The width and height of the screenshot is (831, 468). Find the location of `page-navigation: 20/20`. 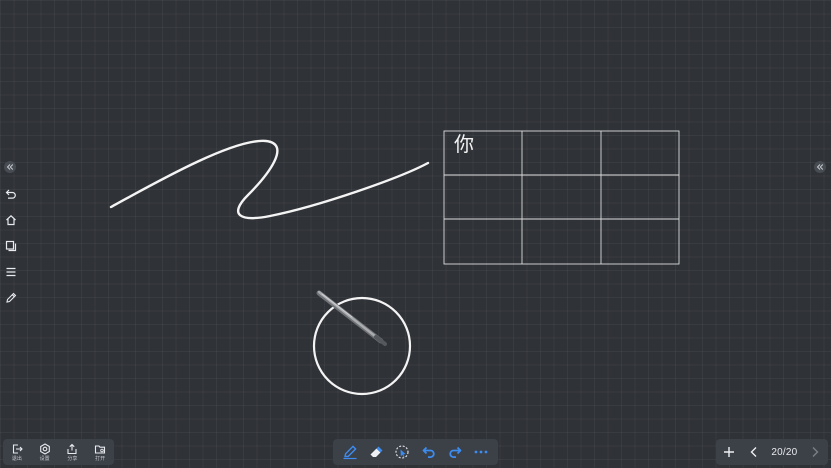

page-navigation: 20/20 is located at coordinates (772, 452).